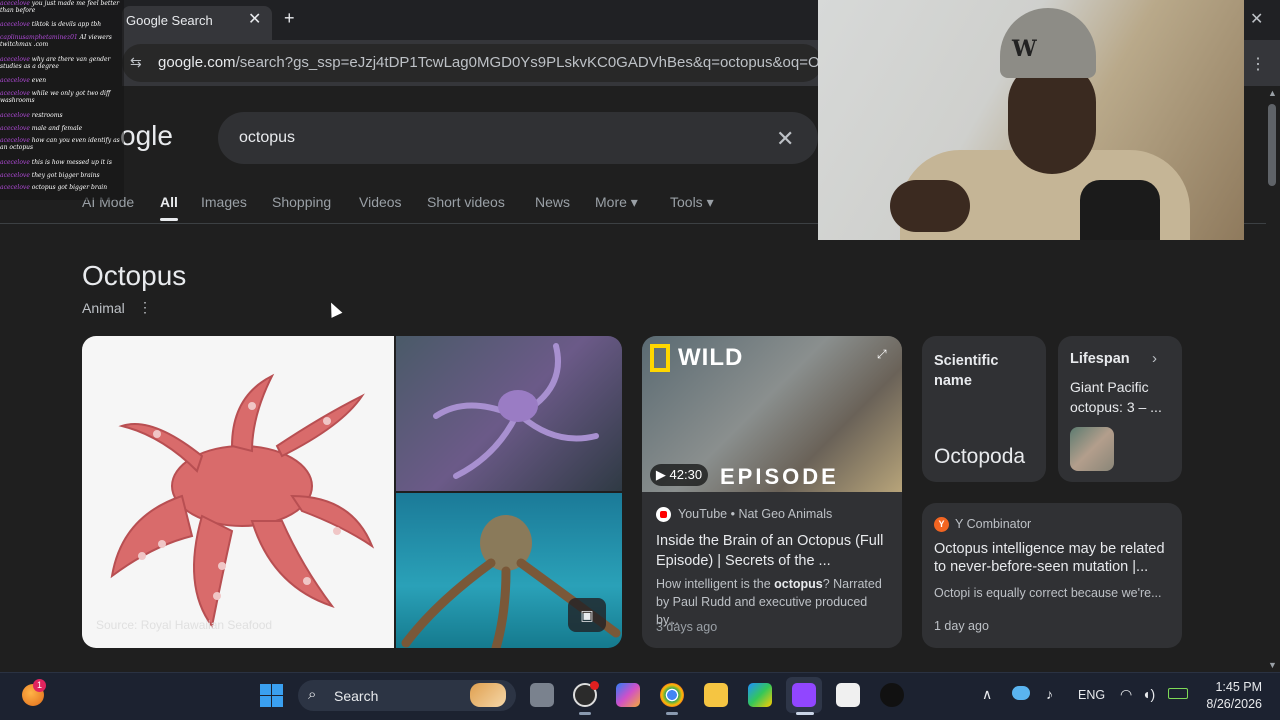 This screenshot has width=1280, height=720. What do you see at coordinates (380, 202) in the screenshot?
I see `search-tab: Videos` at bounding box center [380, 202].